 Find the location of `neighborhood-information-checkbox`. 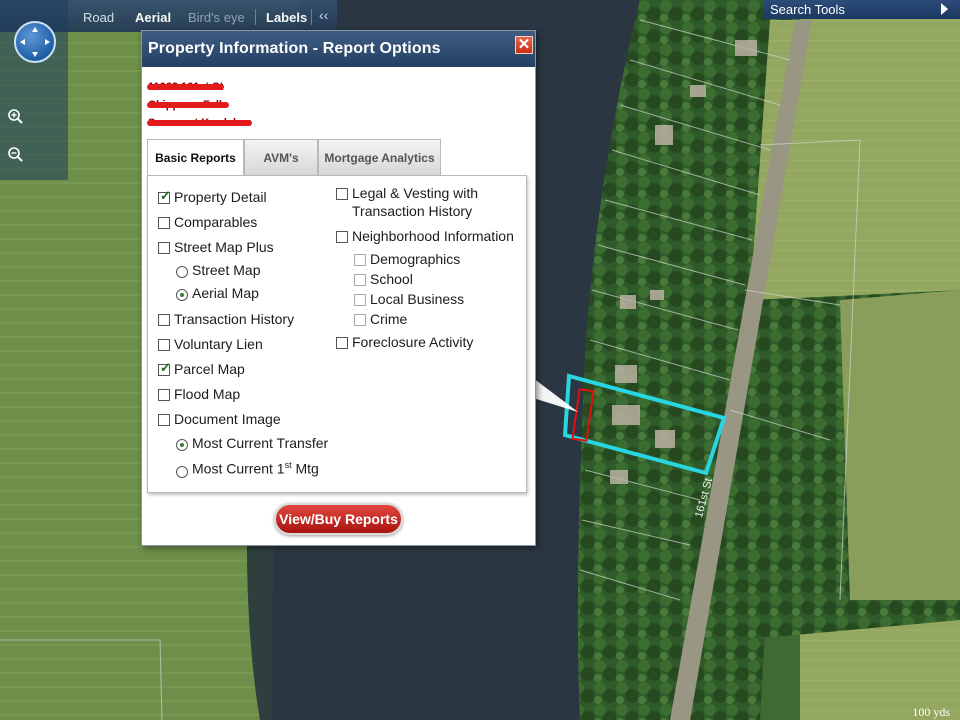

neighborhood-information-checkbox is located at coordinates (342, 237).